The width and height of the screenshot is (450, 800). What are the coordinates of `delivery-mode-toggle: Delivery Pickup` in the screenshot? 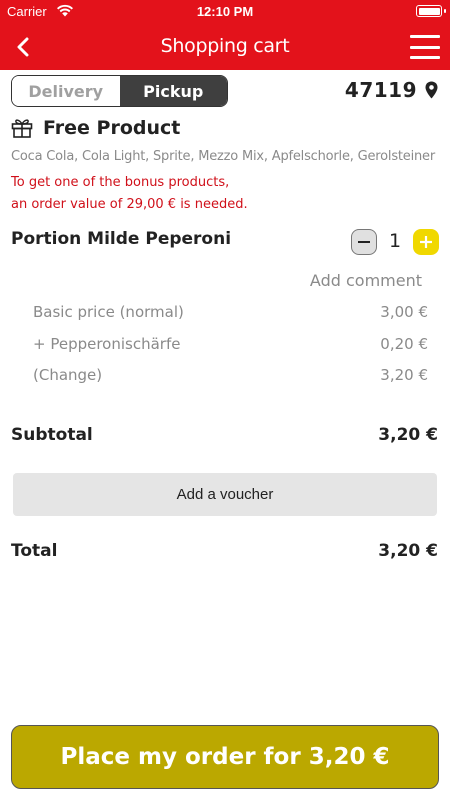 It's located at (119, 91).